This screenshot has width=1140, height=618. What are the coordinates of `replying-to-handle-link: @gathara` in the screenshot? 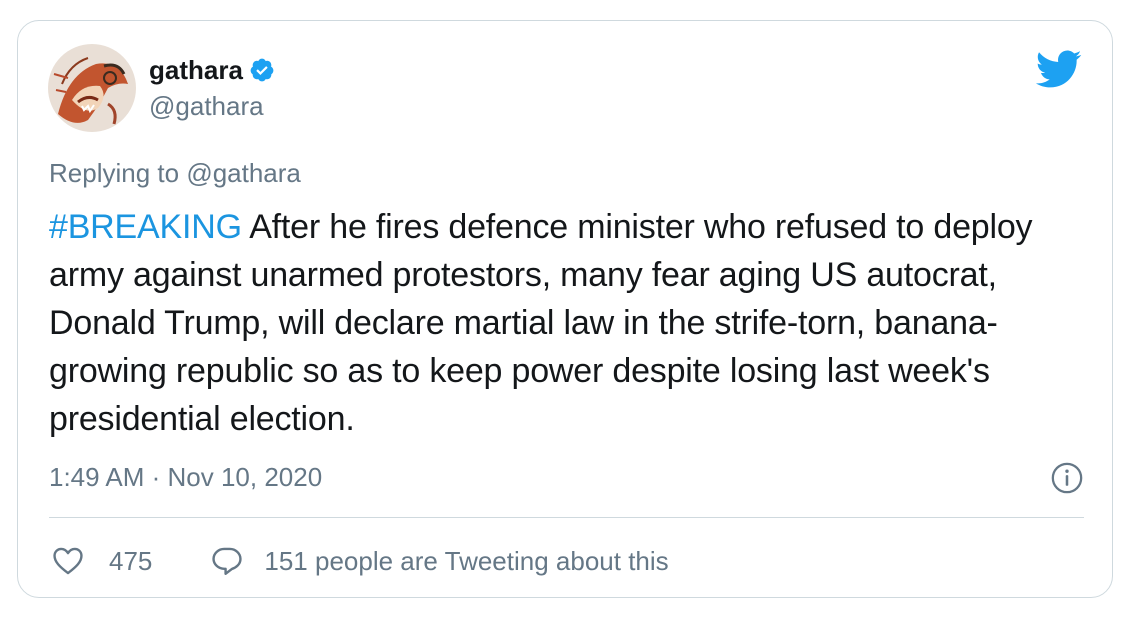 It's located at (243, 173).